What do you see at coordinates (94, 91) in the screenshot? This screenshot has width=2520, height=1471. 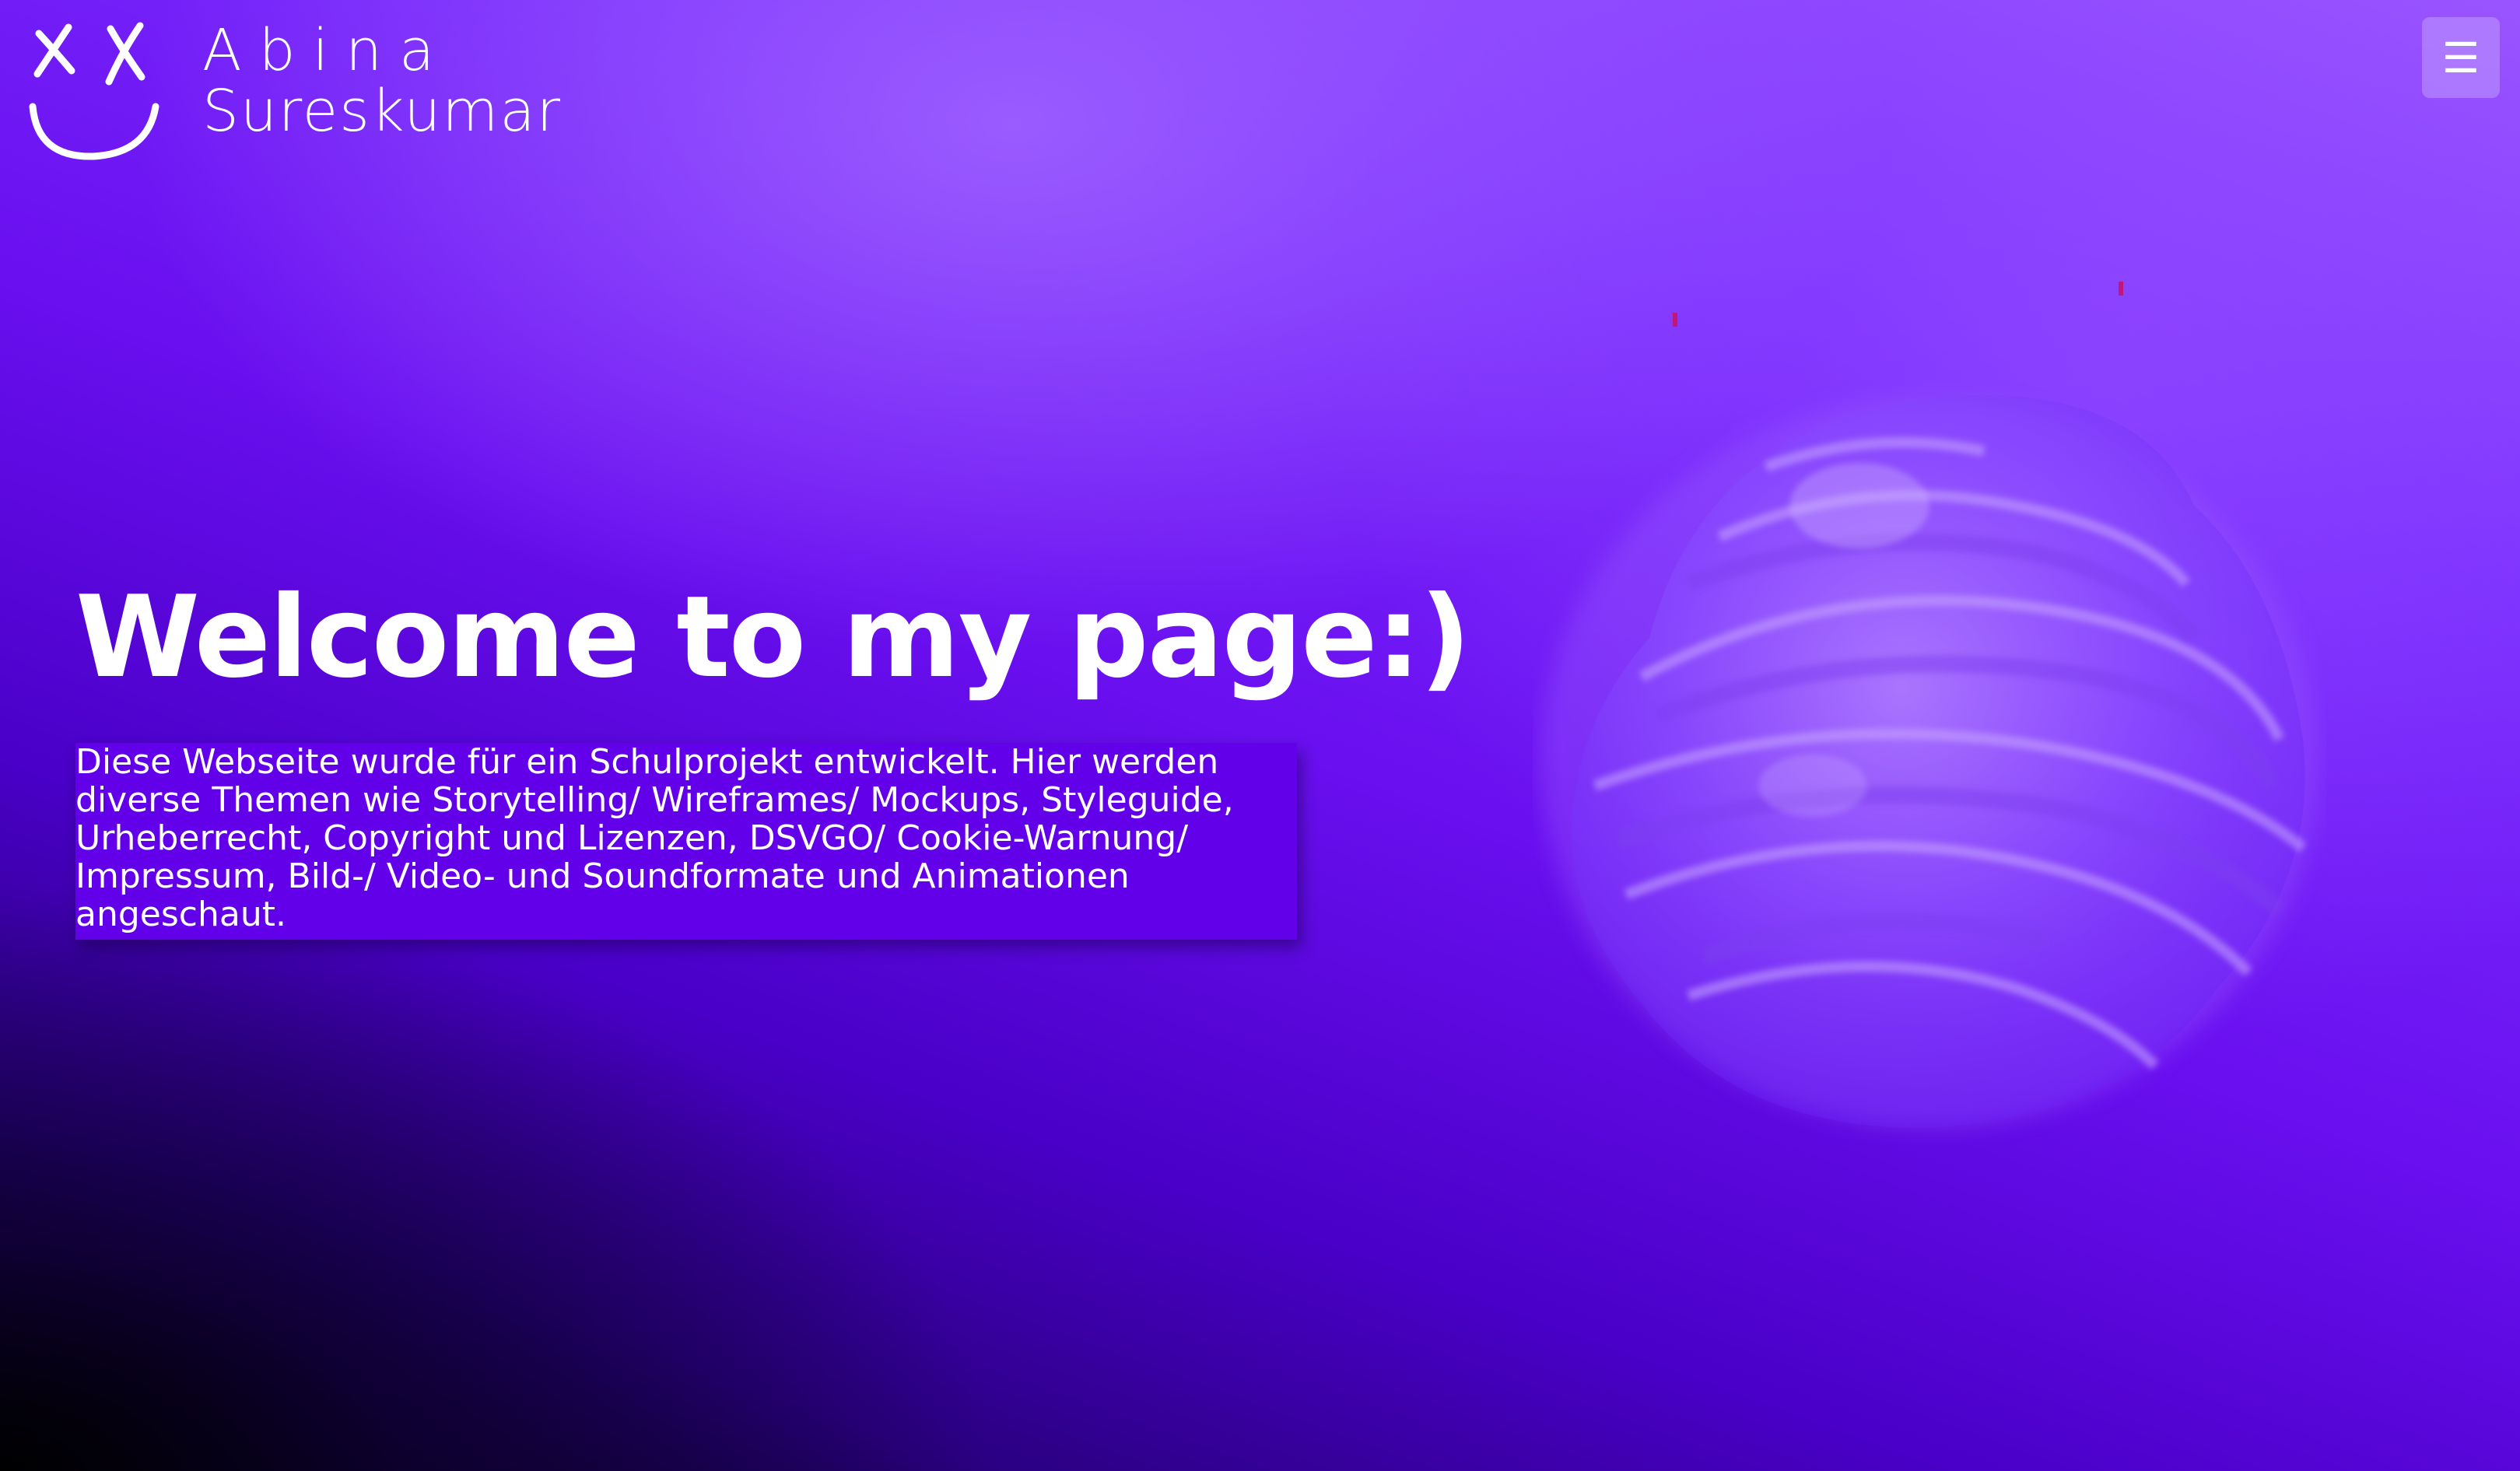 I see `smiley-face-icon` at bounding box center [94, 91].